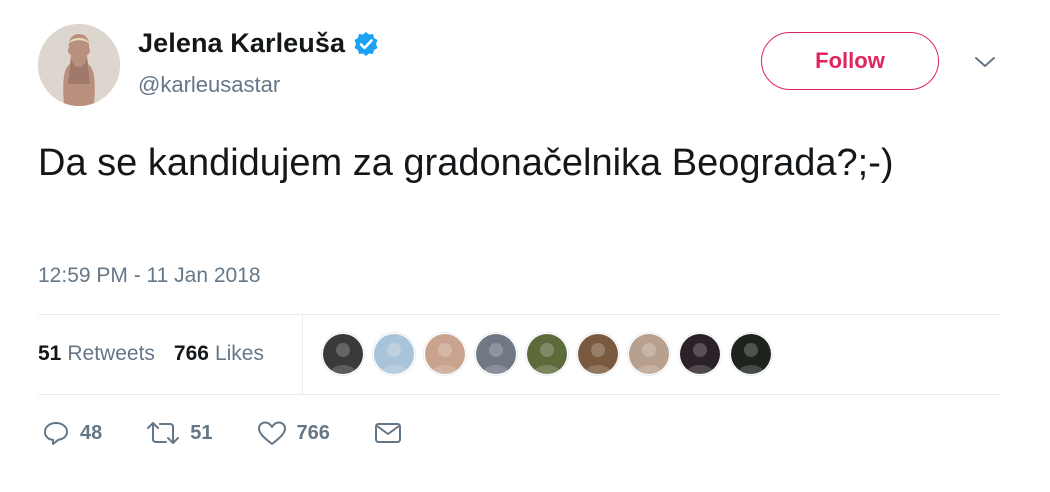 Image resolution: width=1050 pixels, height=492 pixels. I want to click on retweets-stat: 51 Retweets, so click(96, 354).